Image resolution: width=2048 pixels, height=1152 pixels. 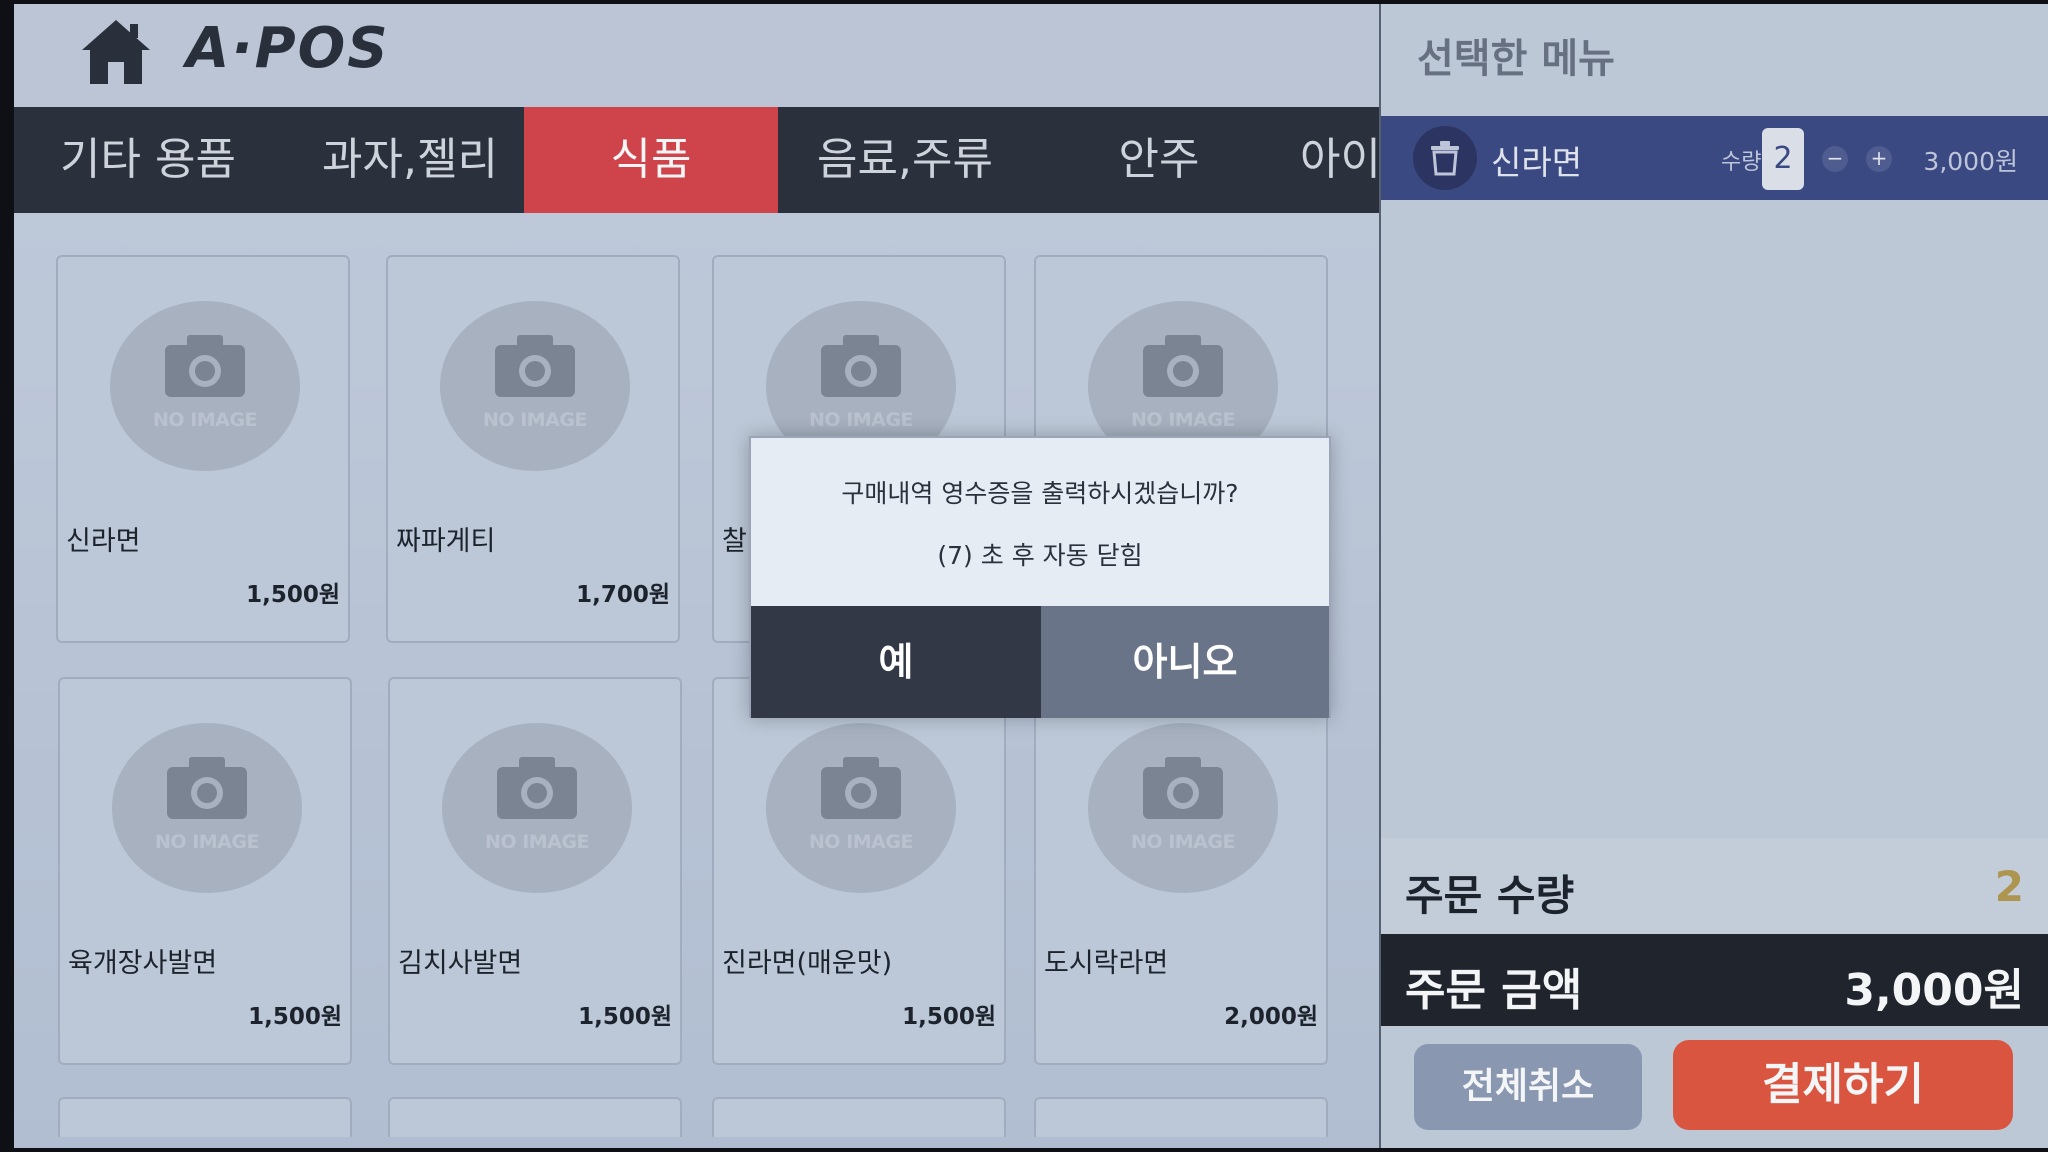 I want to click on receipt-dialog: 구매내역 영수증을 출력하시겠습니까? (7) 초 후 자동 닫힘 예 아니오, so click(x=1040, y=577).